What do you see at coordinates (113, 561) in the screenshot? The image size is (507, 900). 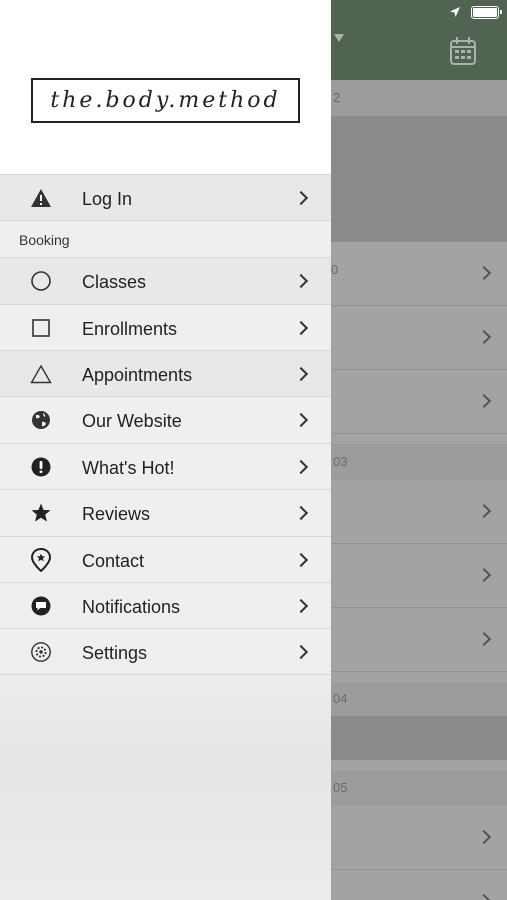 I see `menu-item-label: Contact` at bounding box center [113, 561].